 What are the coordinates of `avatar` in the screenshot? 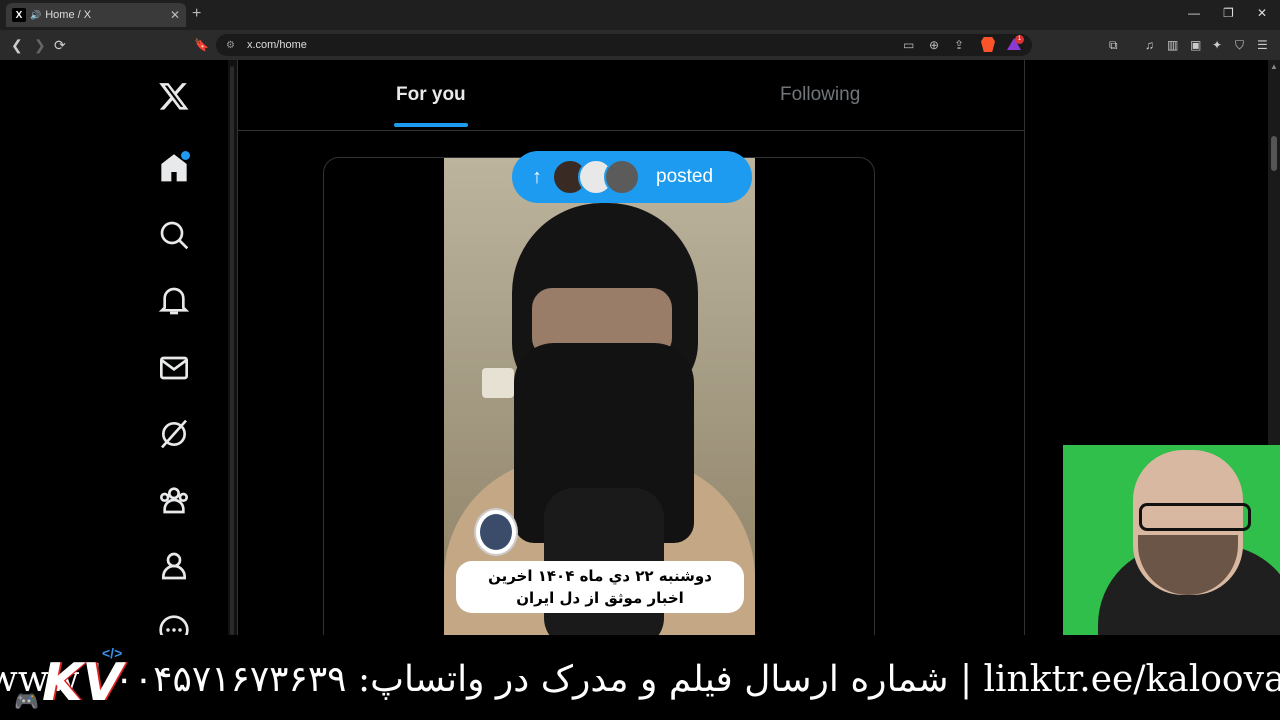 It's located at (622, 177).